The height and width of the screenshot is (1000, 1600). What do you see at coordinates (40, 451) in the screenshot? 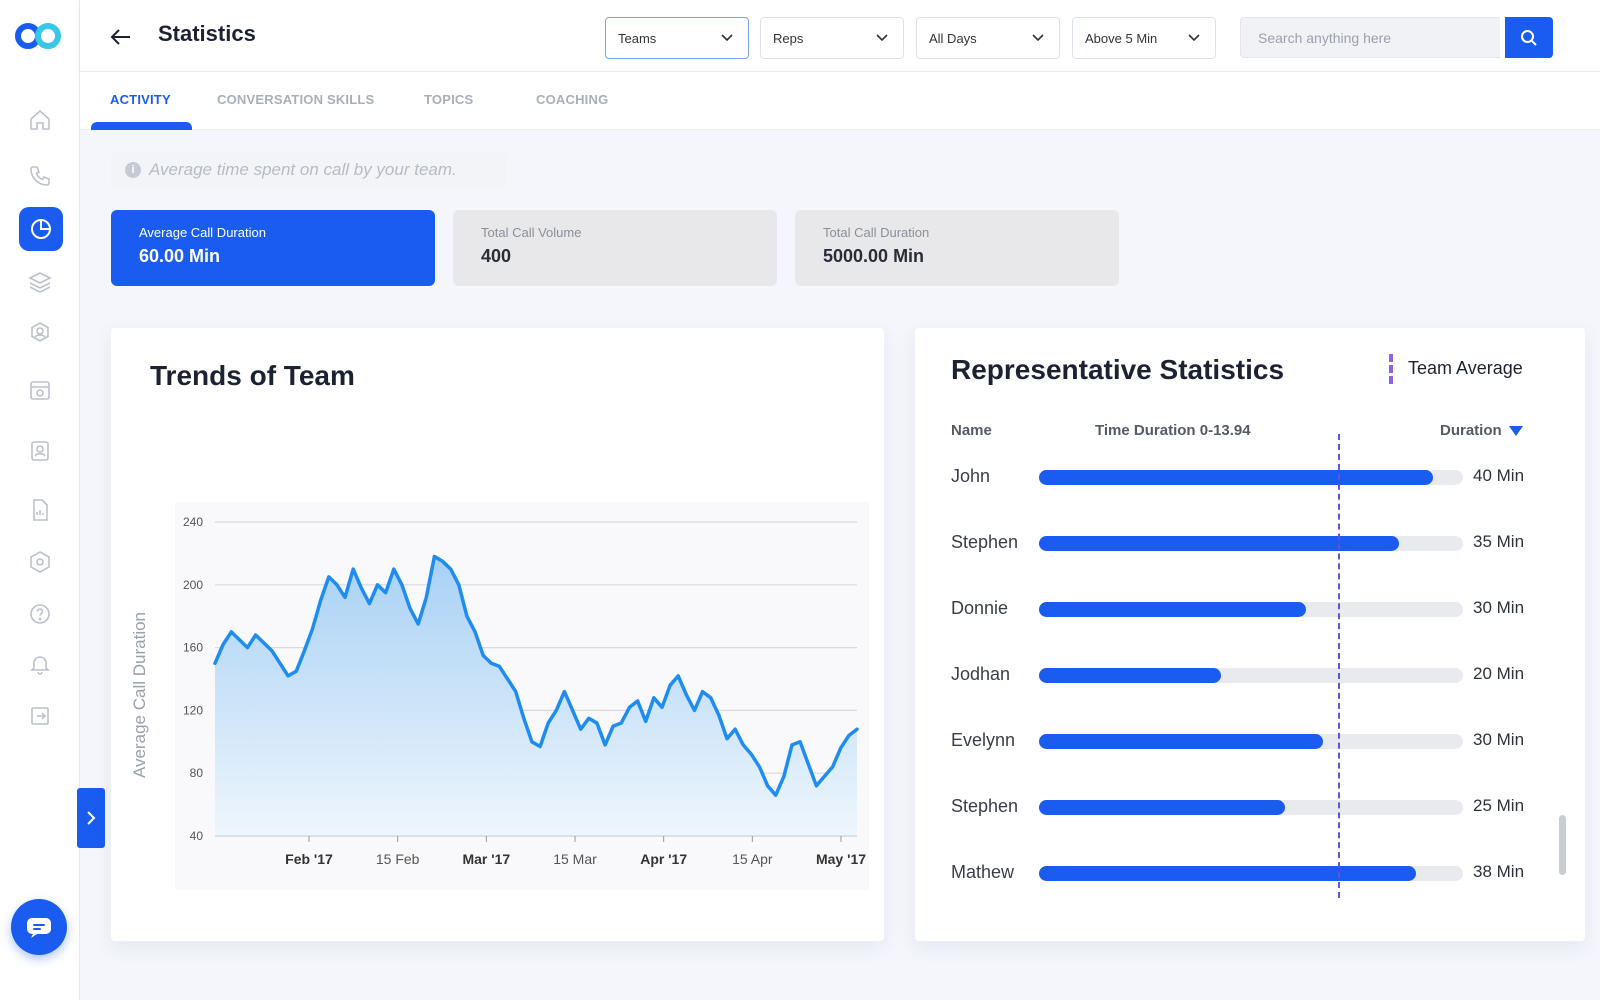
I see `contact-card-icon` at bounding box center [40, 451].